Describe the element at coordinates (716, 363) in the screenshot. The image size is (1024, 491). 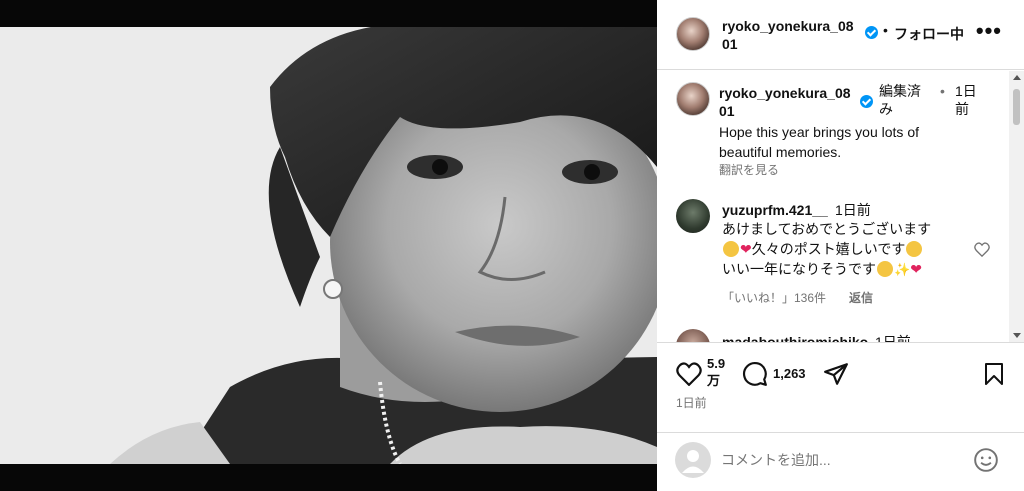
I see `likes-count-line1: 5.9` at that location.